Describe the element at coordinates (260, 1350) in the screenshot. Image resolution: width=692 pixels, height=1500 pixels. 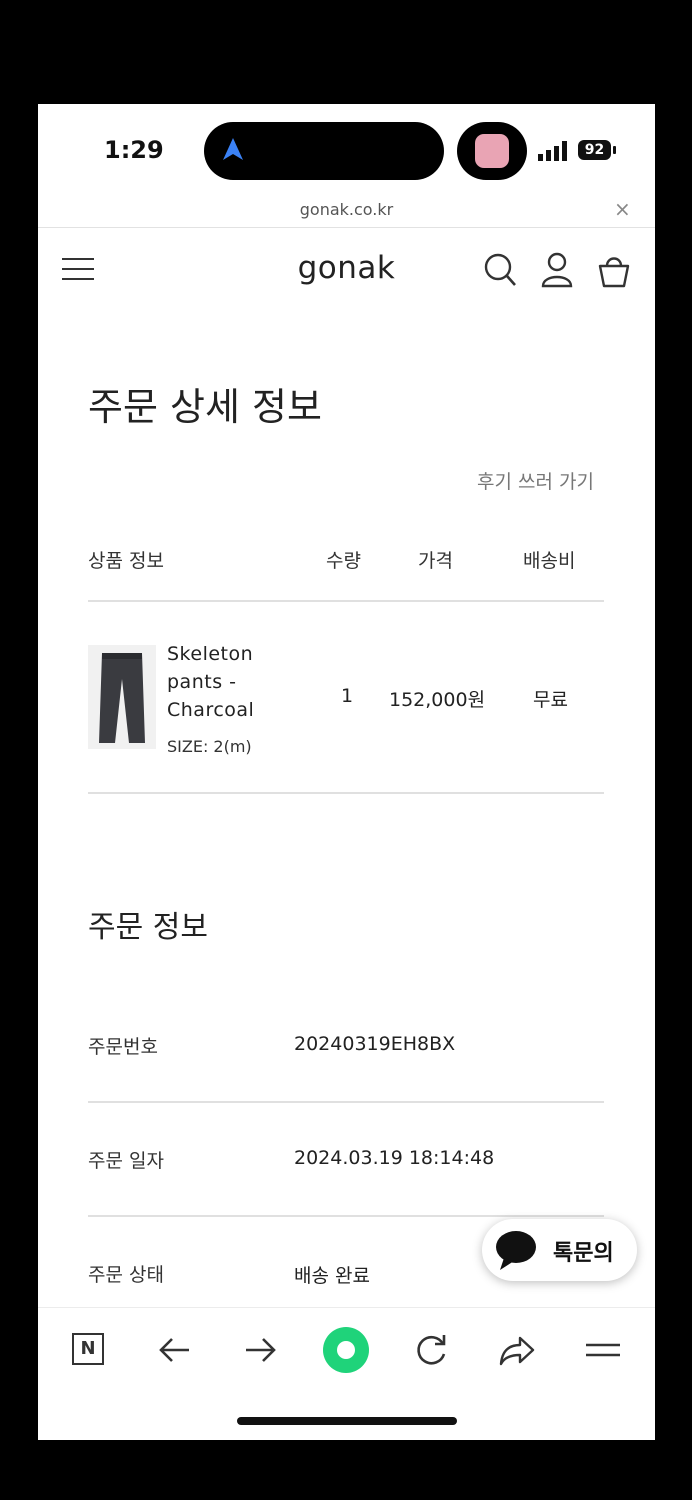
I see `forward-icon` at that location.